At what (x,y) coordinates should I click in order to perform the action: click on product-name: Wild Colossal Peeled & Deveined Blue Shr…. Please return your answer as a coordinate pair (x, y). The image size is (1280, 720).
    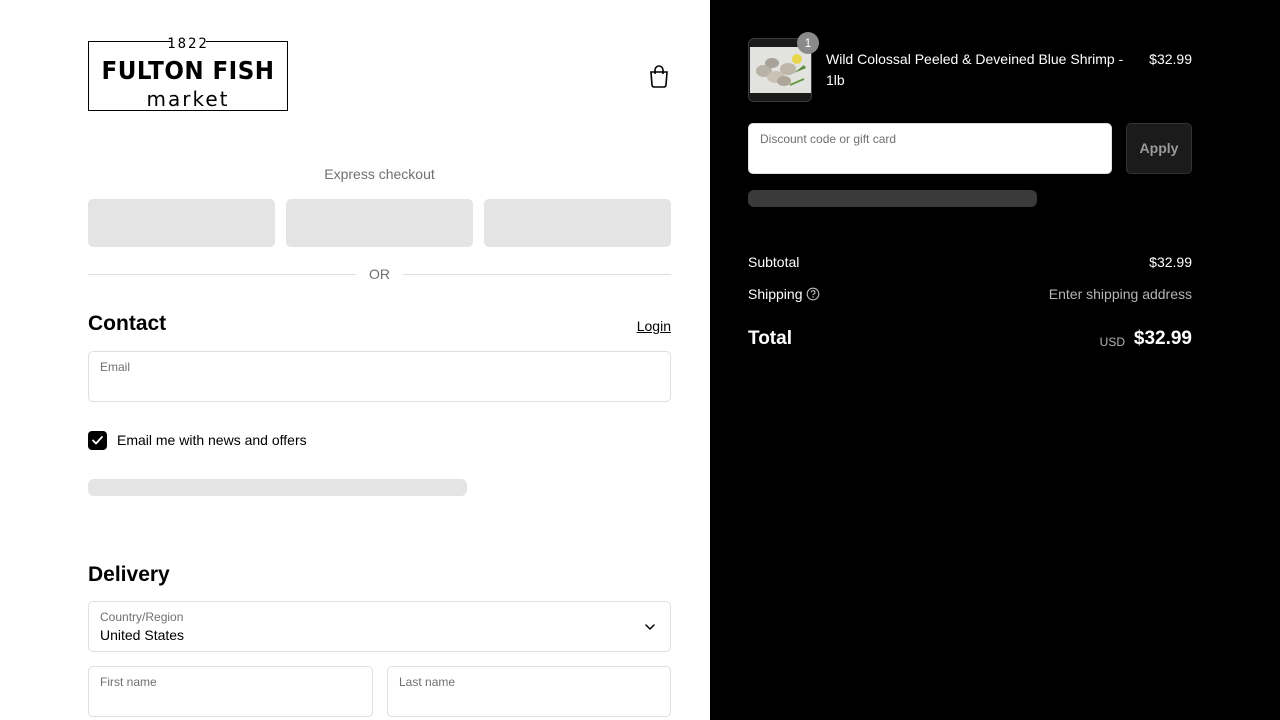
    Looking at the image, I should click on (975, 69).